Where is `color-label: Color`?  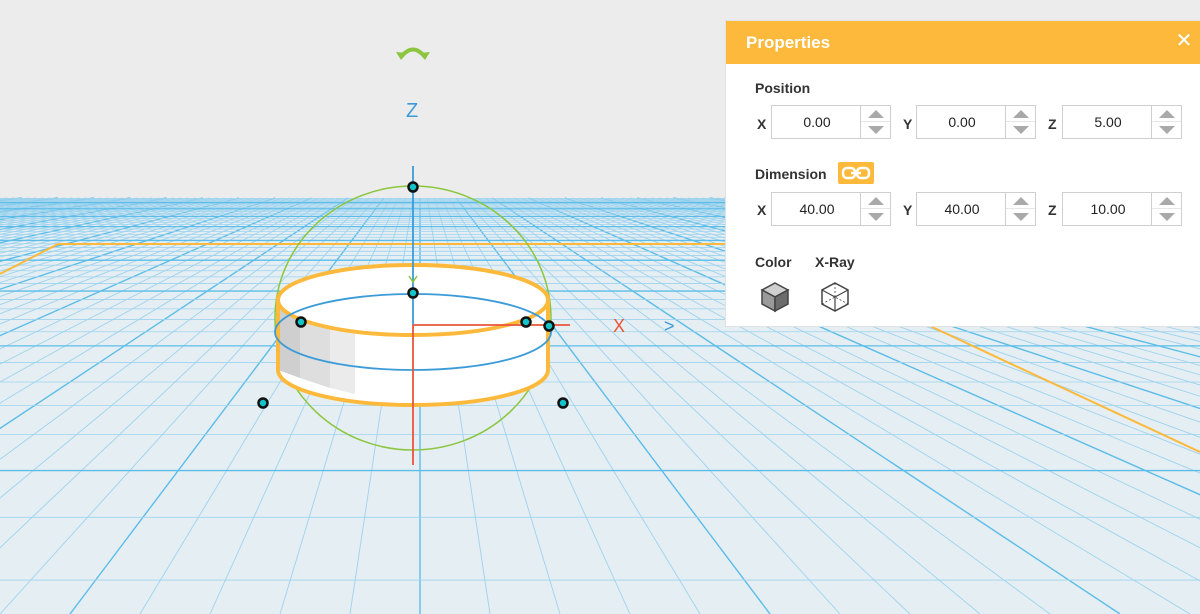 color-label: Color is located at coordinates (773, 262).